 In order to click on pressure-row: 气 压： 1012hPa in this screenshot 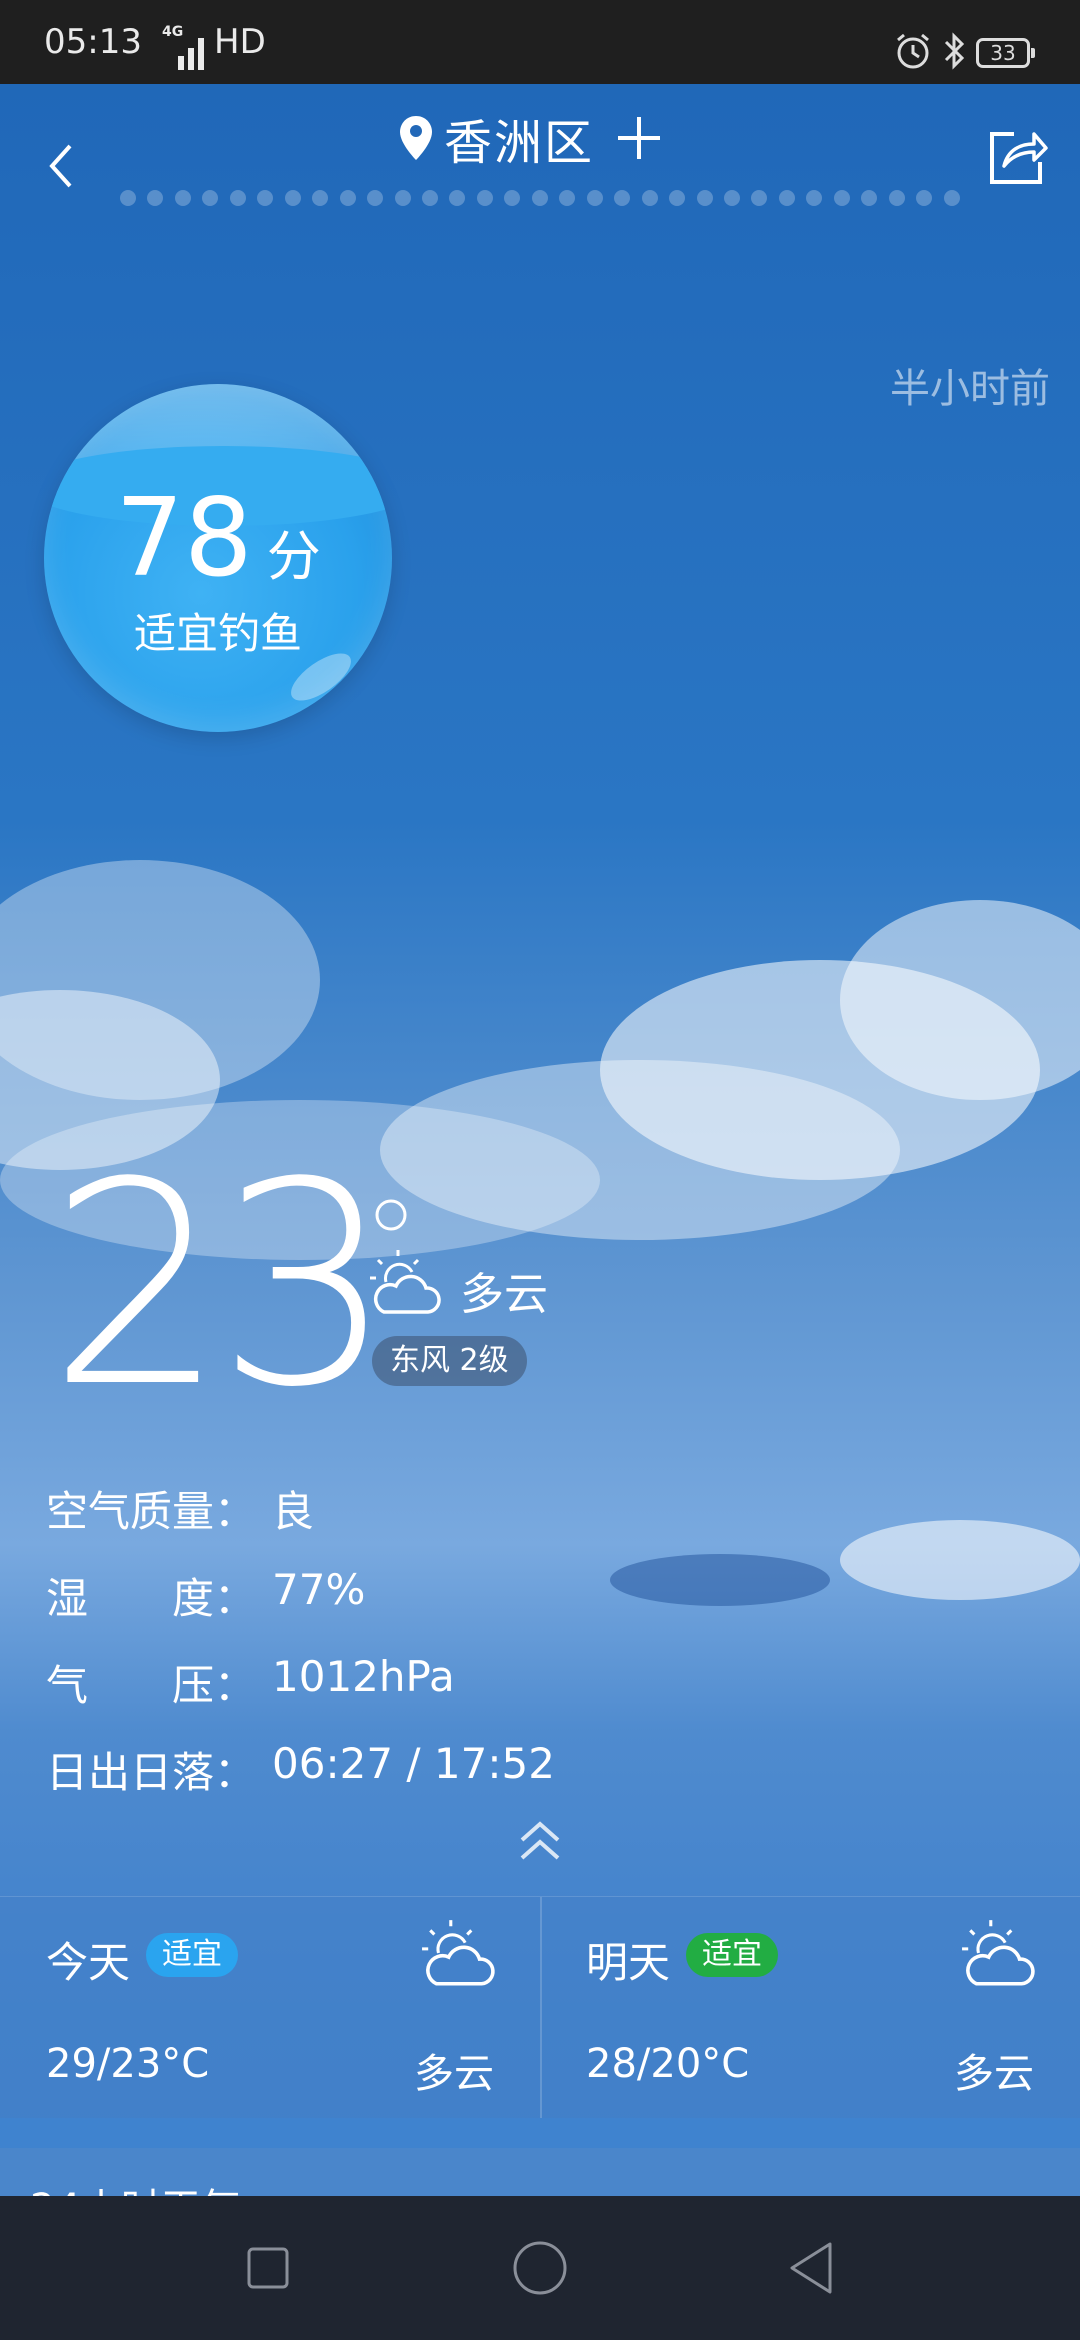, I will do `click(250, 1682)`.